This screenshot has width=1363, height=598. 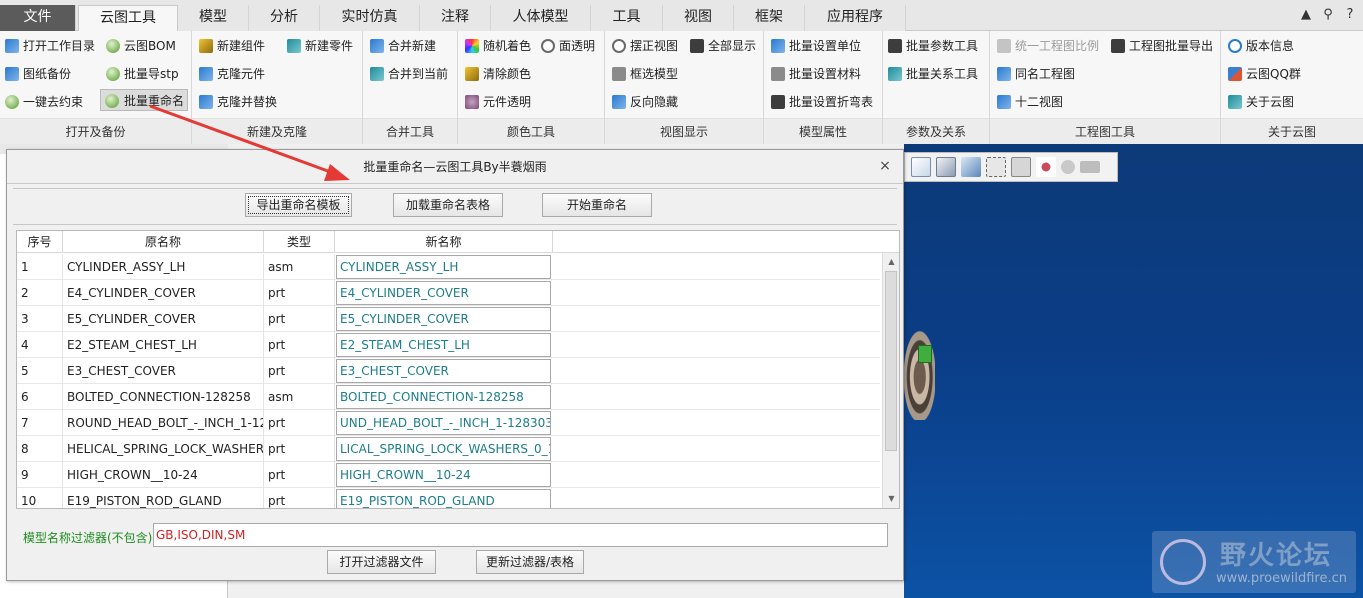 I want to click on batch-export-drawing-button: 工程图批量导出, so click(x=1161, y=46).